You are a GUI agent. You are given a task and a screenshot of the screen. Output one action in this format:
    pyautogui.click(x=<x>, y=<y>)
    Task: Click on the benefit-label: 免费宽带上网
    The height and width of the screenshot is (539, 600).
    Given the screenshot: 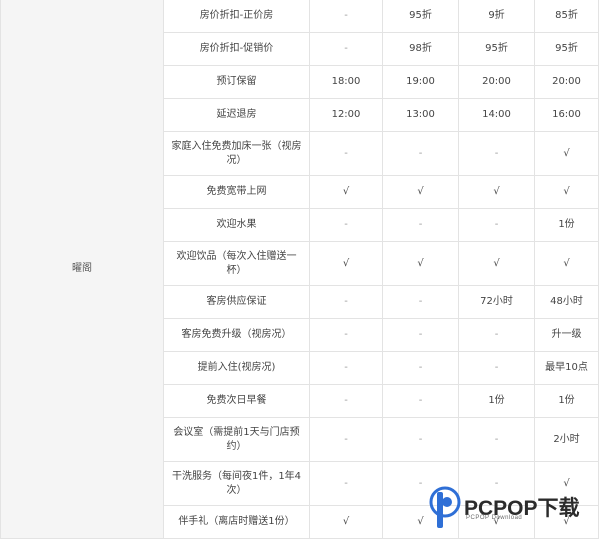 What is the action you would take?
    pyautogui.click(x=236, y=192)
    